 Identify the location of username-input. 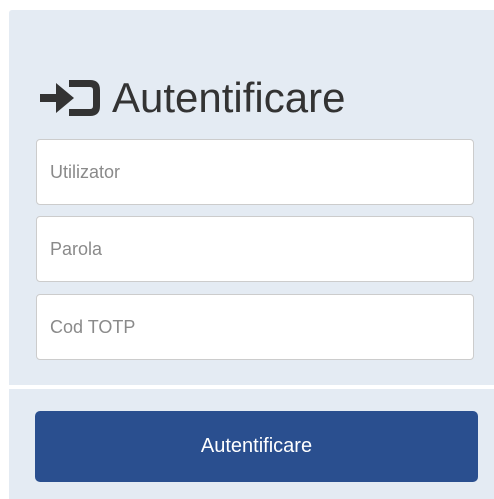
(255, 172).